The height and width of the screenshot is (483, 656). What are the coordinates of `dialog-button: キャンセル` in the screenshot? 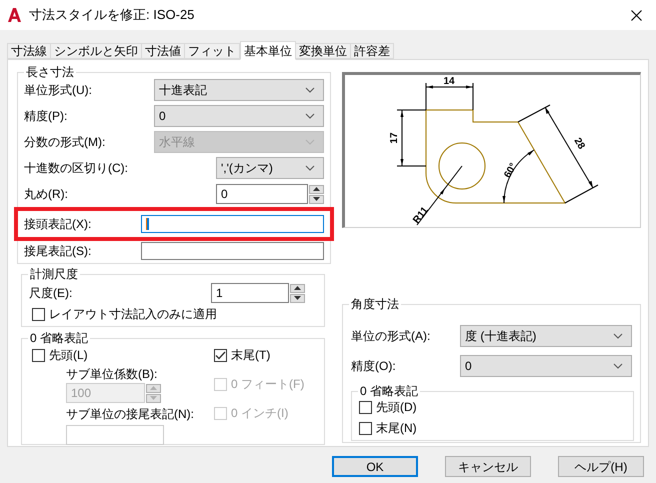 It's located at (488, 466).